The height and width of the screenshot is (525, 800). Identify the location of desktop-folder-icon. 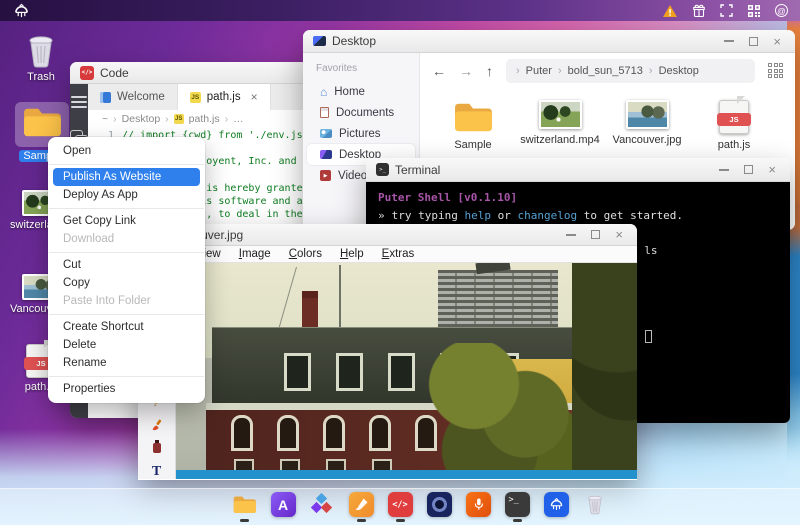
(319, 41).